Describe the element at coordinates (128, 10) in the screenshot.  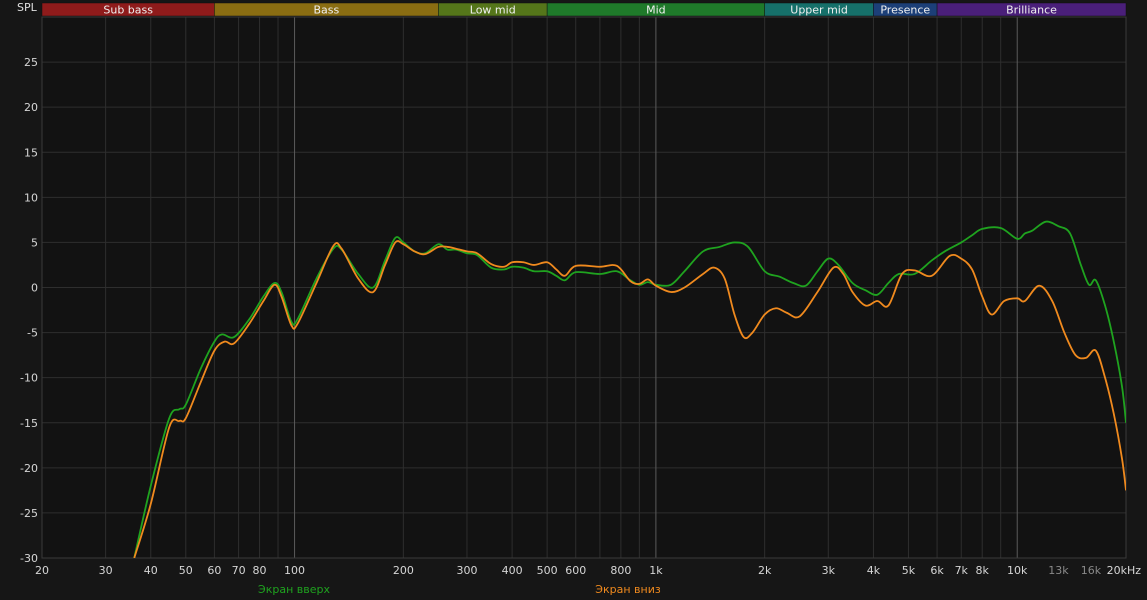
I see `band-label-0: Sub bass` at that location.